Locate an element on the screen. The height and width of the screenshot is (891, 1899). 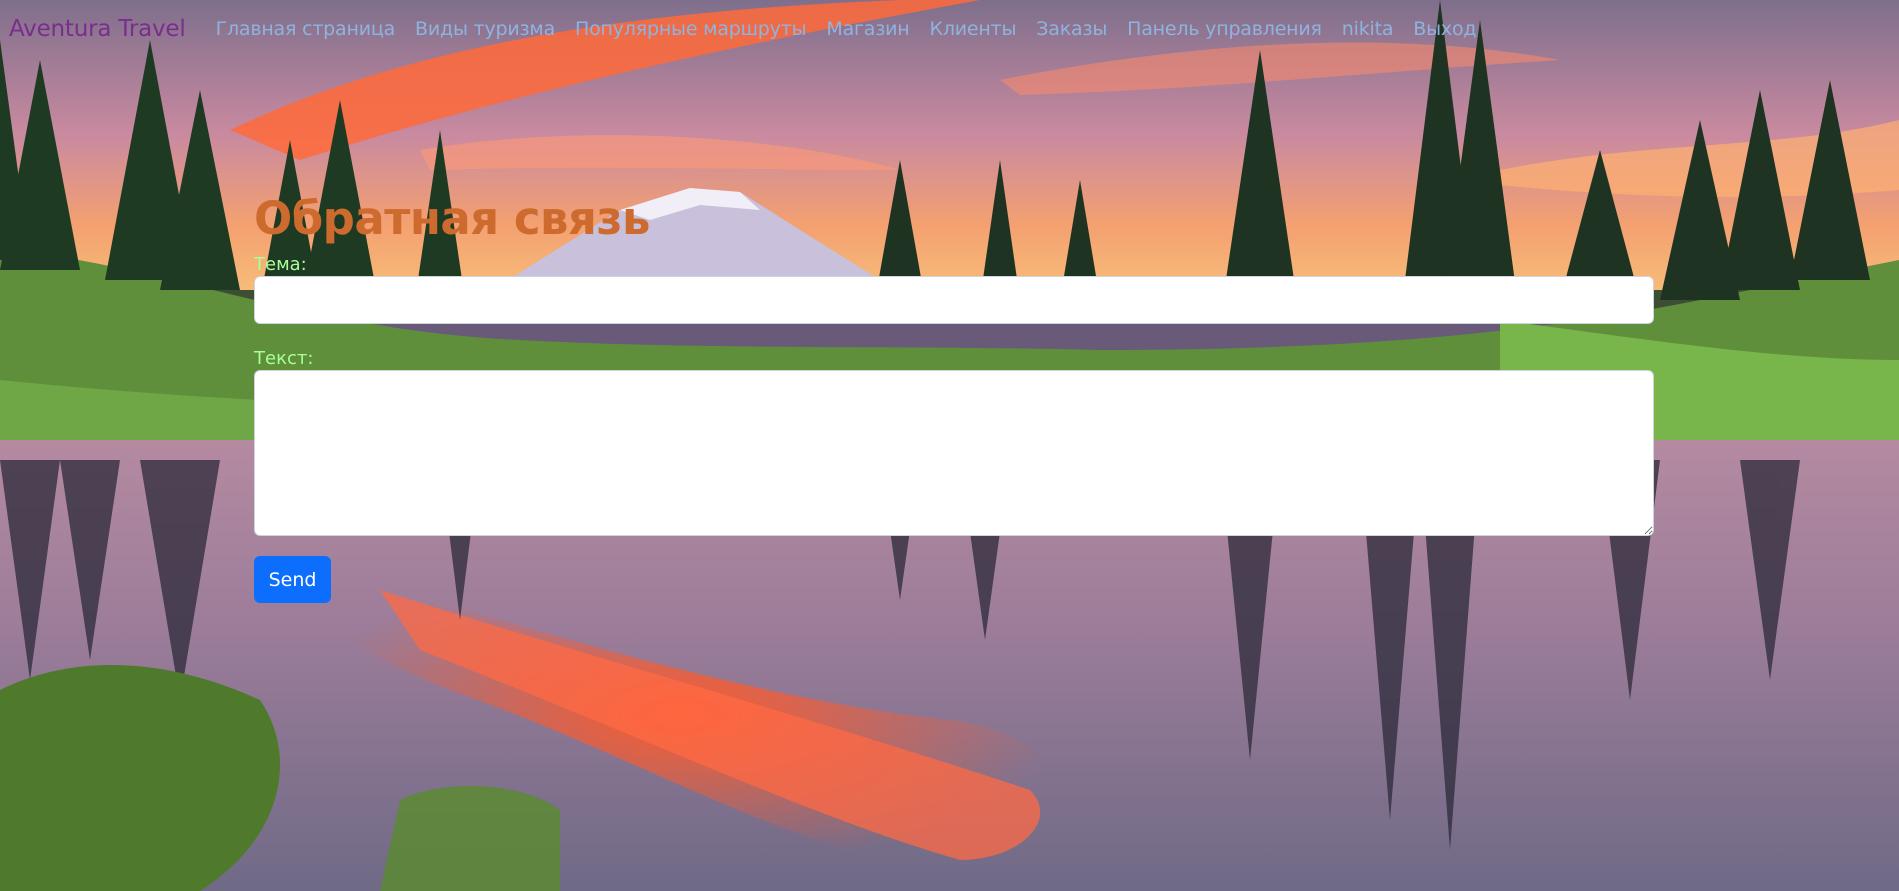
page-title: Обратная связь is located at coordinates (452, 218).